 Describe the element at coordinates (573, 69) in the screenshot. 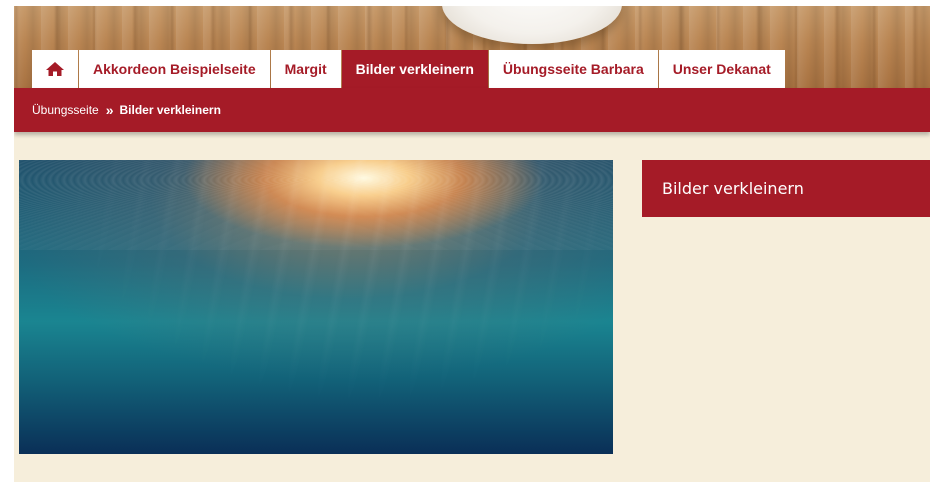

I see `nav-tab-uebungsseite-barbara: Übungsseite Barbara` at that location.